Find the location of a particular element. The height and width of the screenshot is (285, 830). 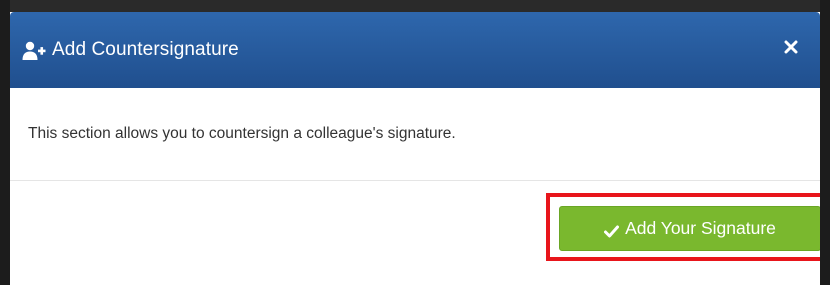

modal-title: Add Countersignature is located at coordinates (145, 49).